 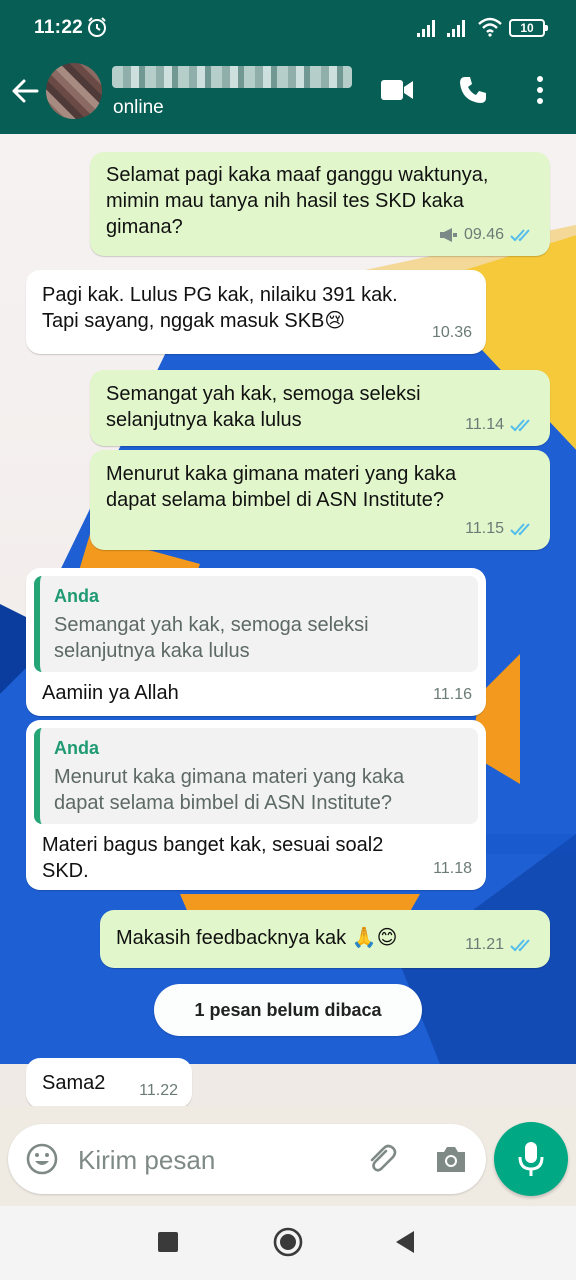 I want to click on message-meta: 10.36, so click(x=452, y=333).